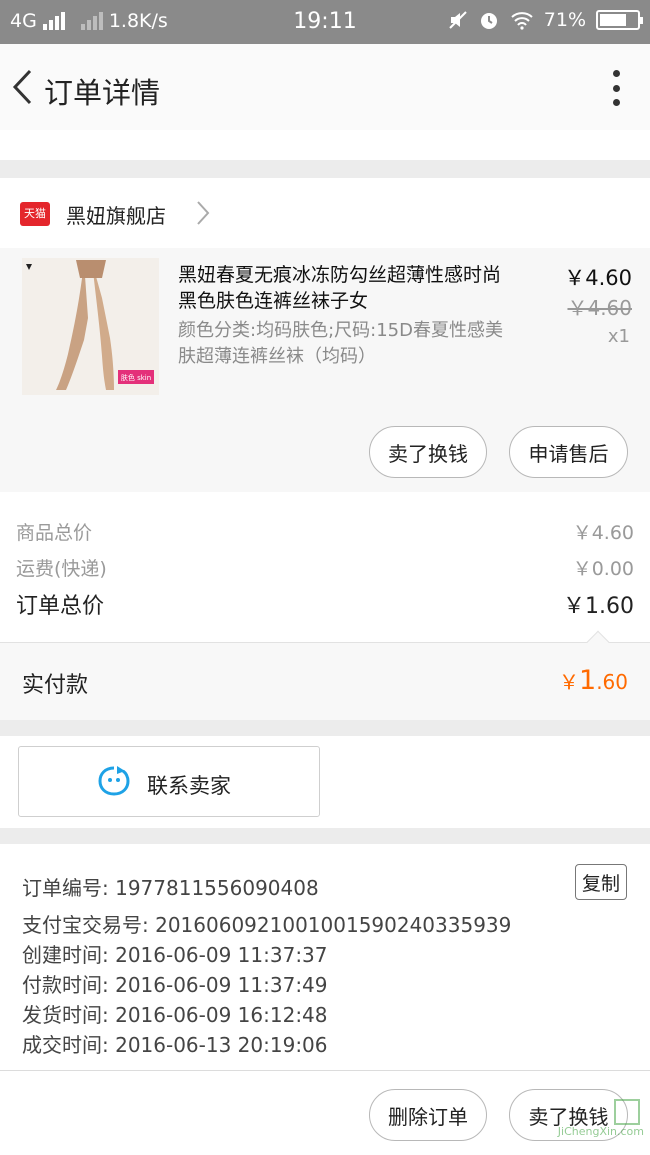 The height and width of the screenshot is (1155, 650). Describe the element at coordinates (175, 985) in the screenshot. I see `paid-time: 付款时间: 2016-06-09 11:37:49` at that location.